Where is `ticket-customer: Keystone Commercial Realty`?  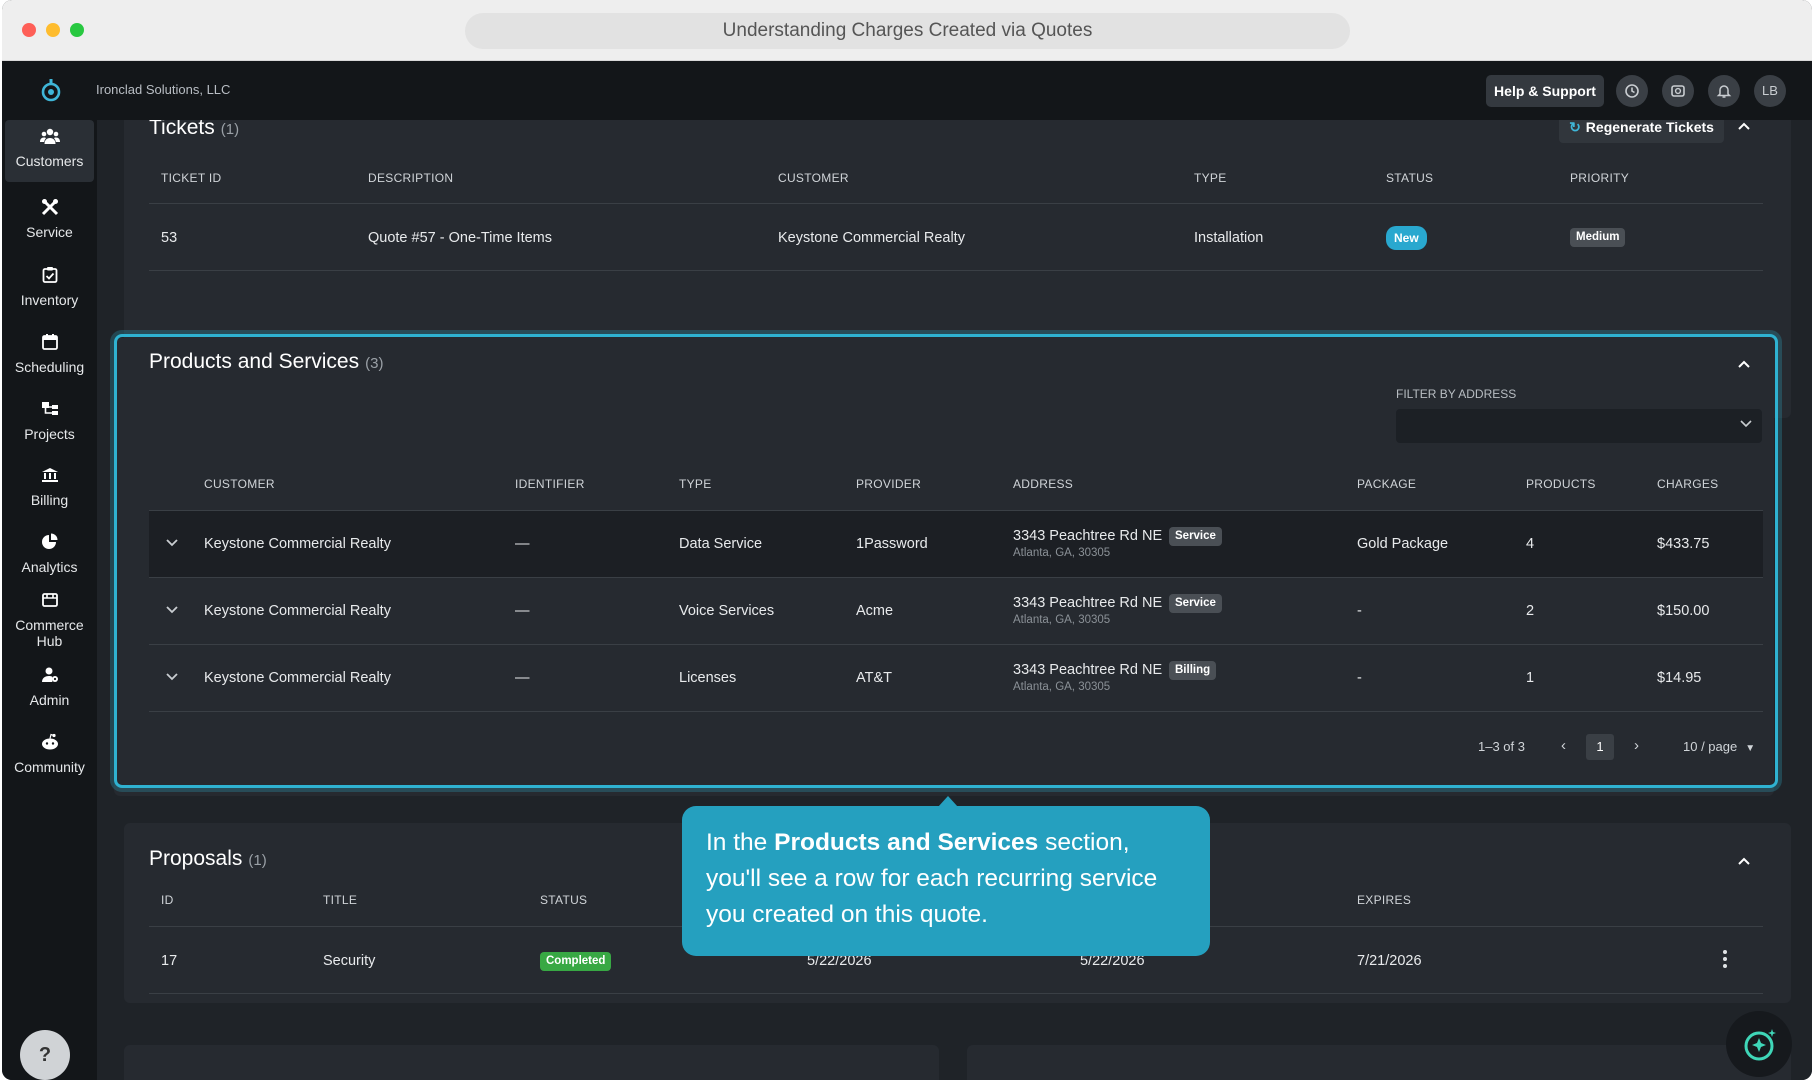
ticket-customer: Keystone Commercial Realty is located at coordinates (871, 238).